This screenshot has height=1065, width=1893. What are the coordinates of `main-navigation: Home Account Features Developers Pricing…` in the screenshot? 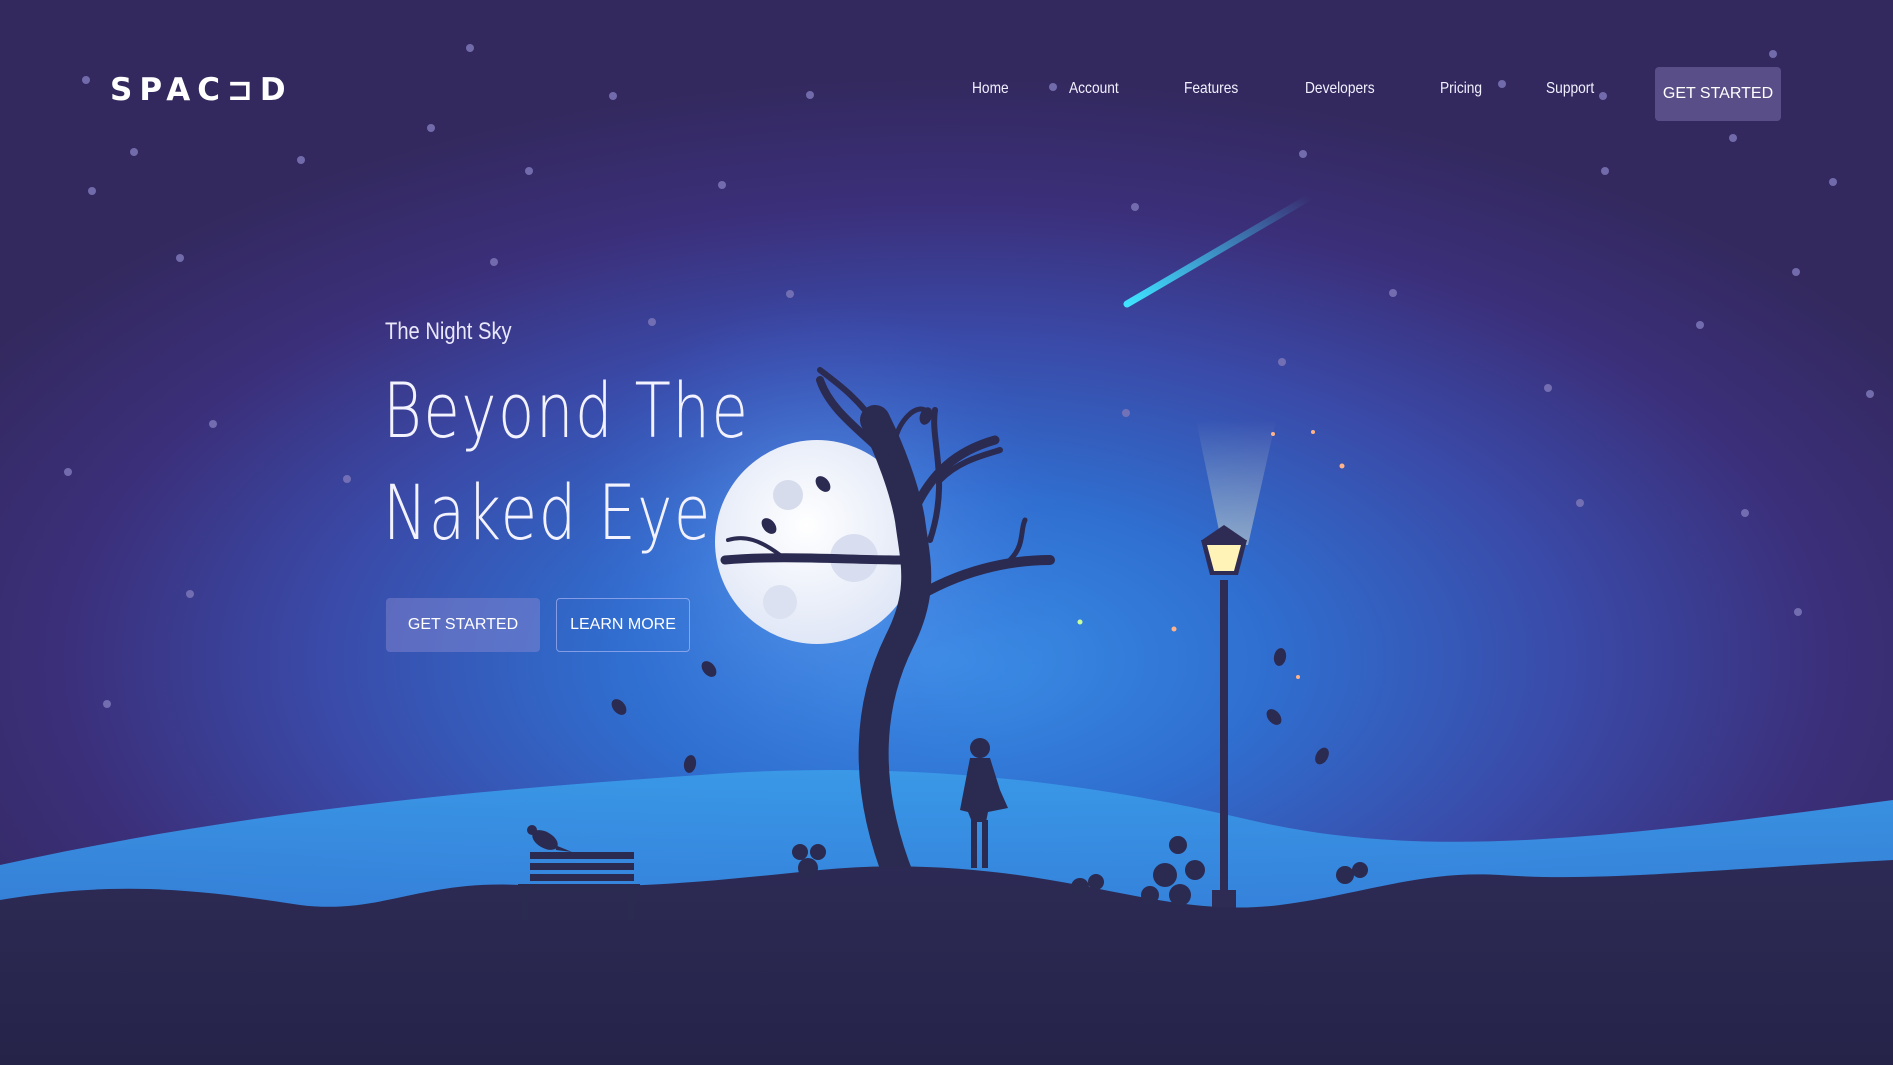 It's located at (946, 95).